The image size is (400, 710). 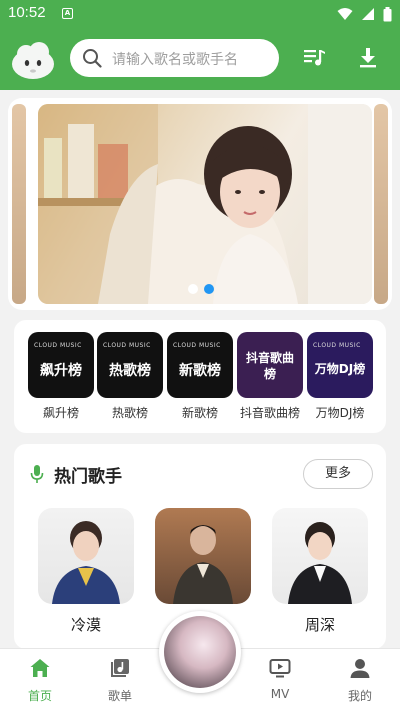 I want to click on chart-item-hot: CLOUD MUSIC 热歌榜 热歌榜, so click(x=130, y=376).